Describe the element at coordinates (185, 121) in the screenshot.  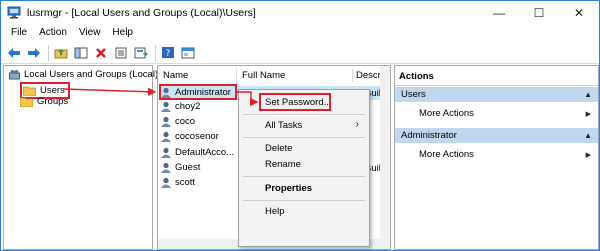
I see `user-name: coco` at that location.